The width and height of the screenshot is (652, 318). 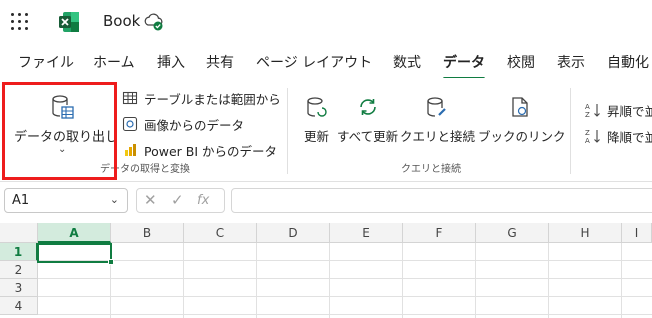 I want to click on column-header: G, so click(x=512, y=233).